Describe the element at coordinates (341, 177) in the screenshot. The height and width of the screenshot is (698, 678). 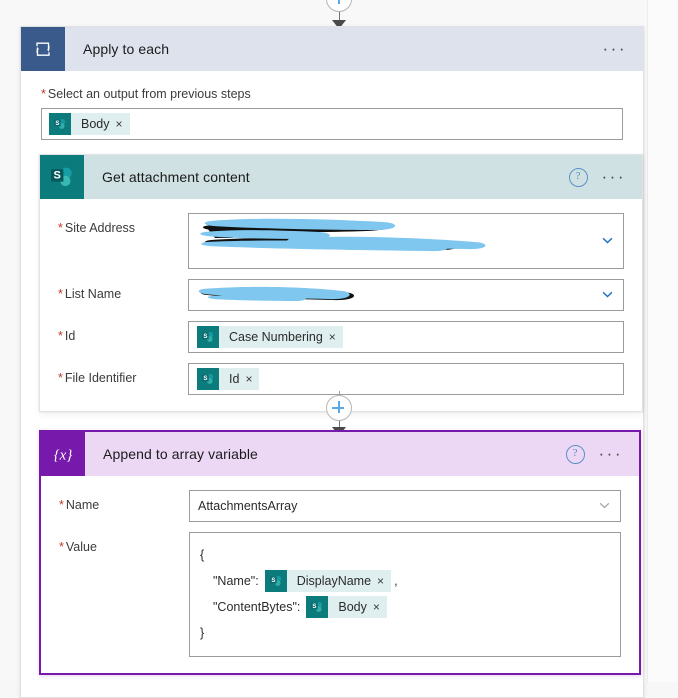
I see `get-attachment-content-header: S Get attachment content ? ···` at that location.